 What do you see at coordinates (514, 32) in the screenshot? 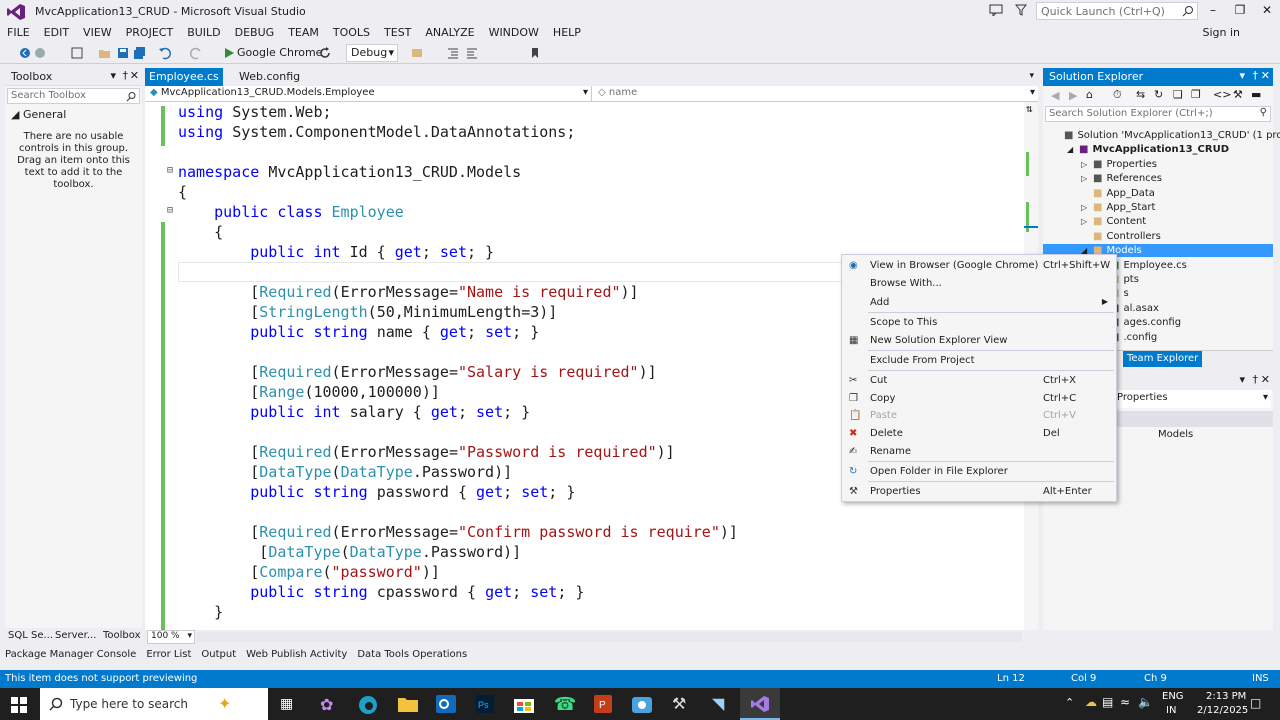
I see `menu-window: WINDOW` at bounding box center [514, 32].